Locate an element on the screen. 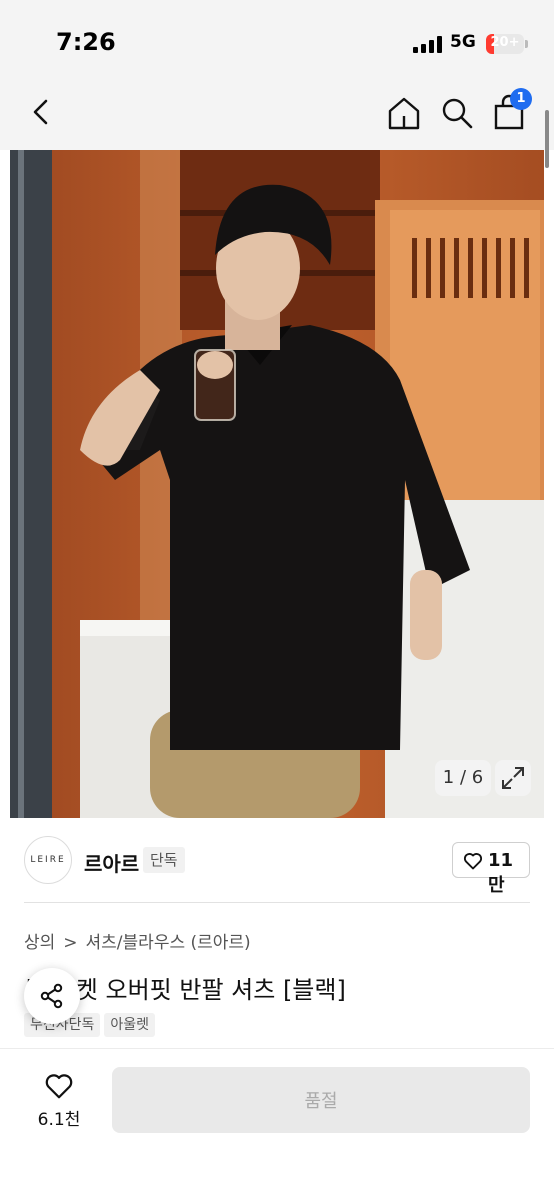  bottom-action-bar: 6.1천 품절 is located at coordinates (277, 1124).